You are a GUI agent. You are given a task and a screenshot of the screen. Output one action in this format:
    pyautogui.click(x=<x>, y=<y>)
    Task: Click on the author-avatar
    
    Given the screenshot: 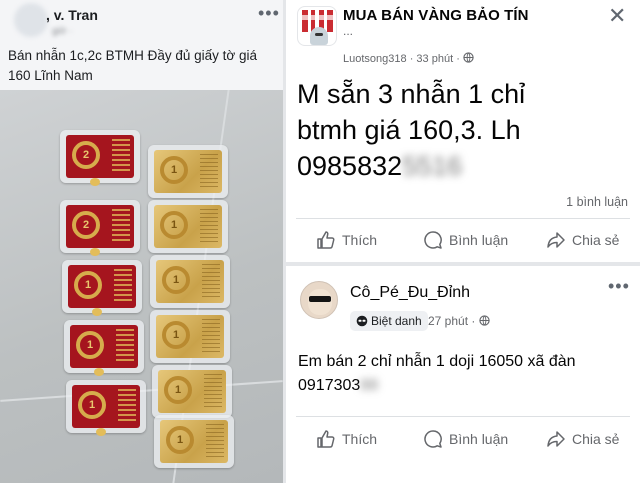 What is the action you would take?
    pyautogui.click(x=31, y=20)
    